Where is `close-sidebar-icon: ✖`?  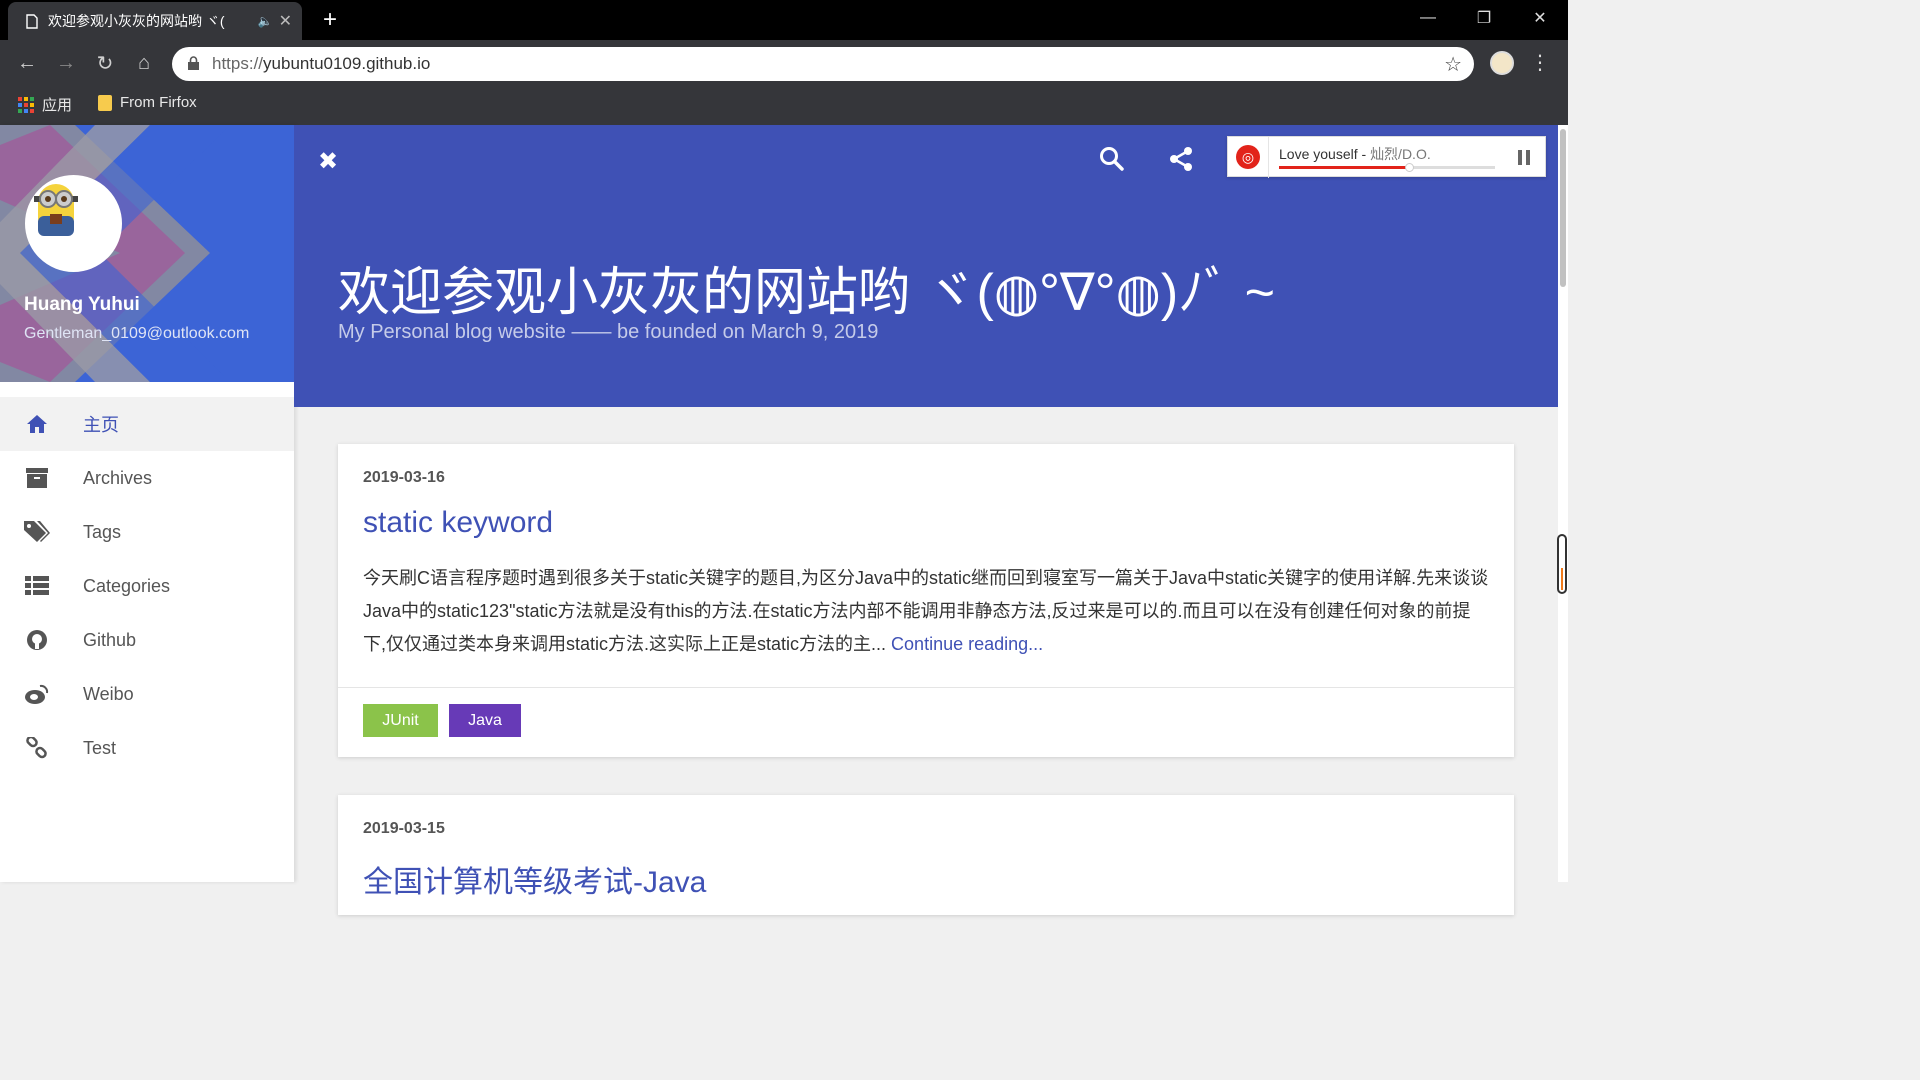
close-sidebar-icon: ✖ is located at coordinates (328, 161).